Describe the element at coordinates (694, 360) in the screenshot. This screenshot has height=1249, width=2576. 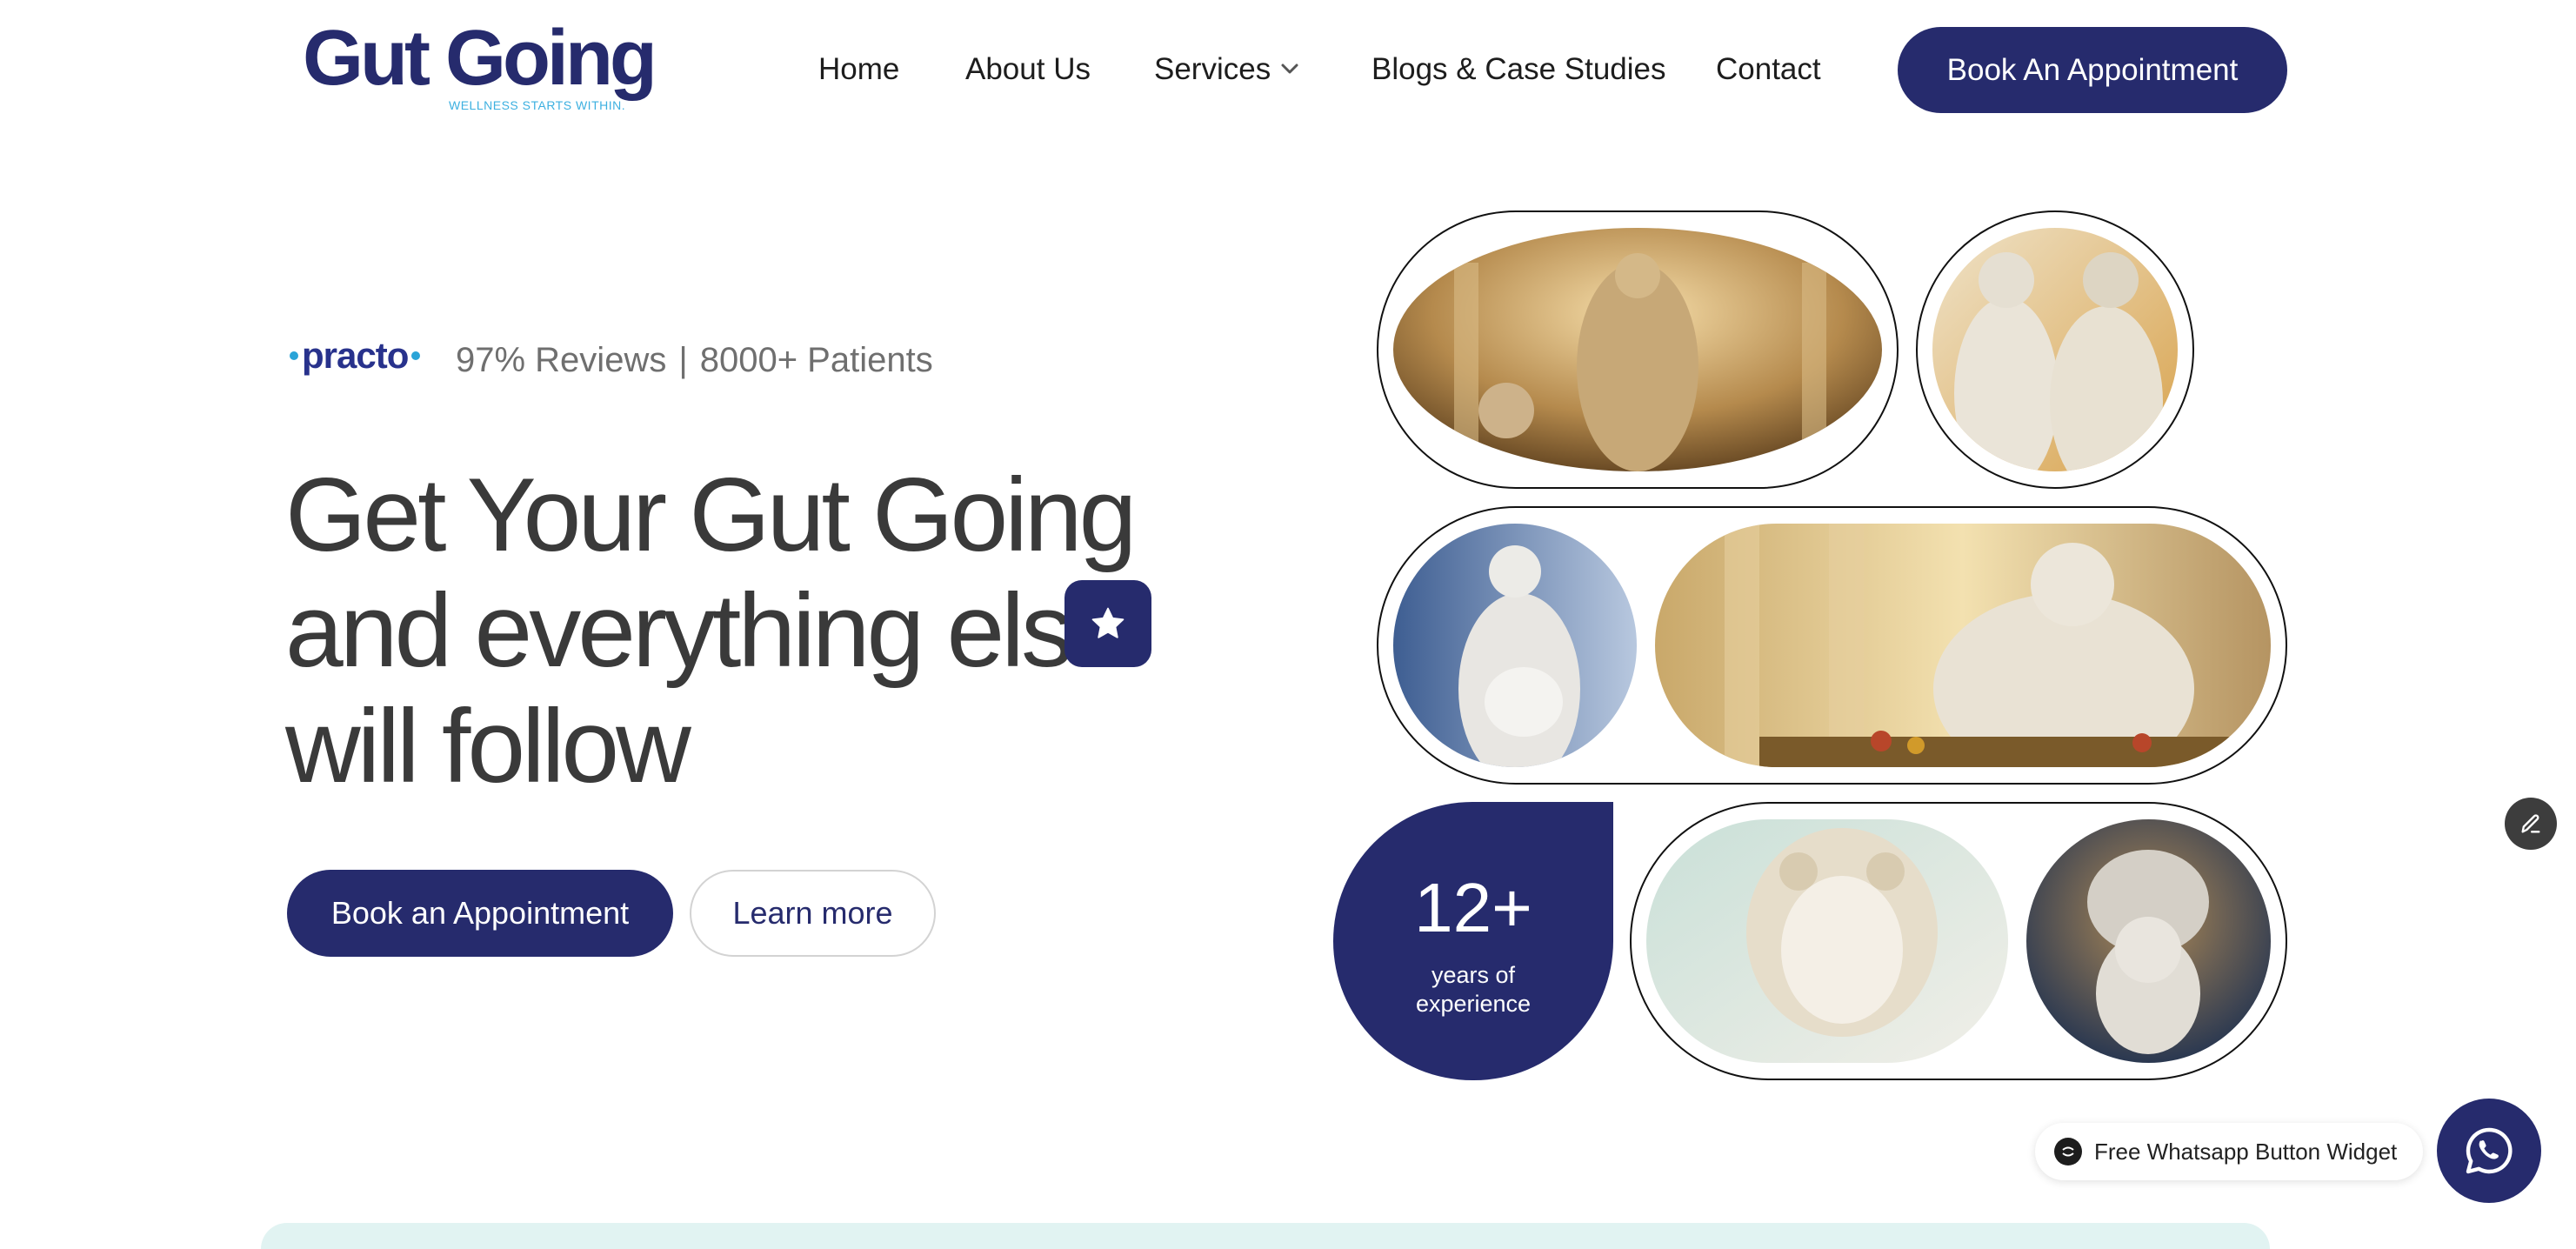
I see `reviews-summary: 97% Reviews | 8000+ Patients` at that location.